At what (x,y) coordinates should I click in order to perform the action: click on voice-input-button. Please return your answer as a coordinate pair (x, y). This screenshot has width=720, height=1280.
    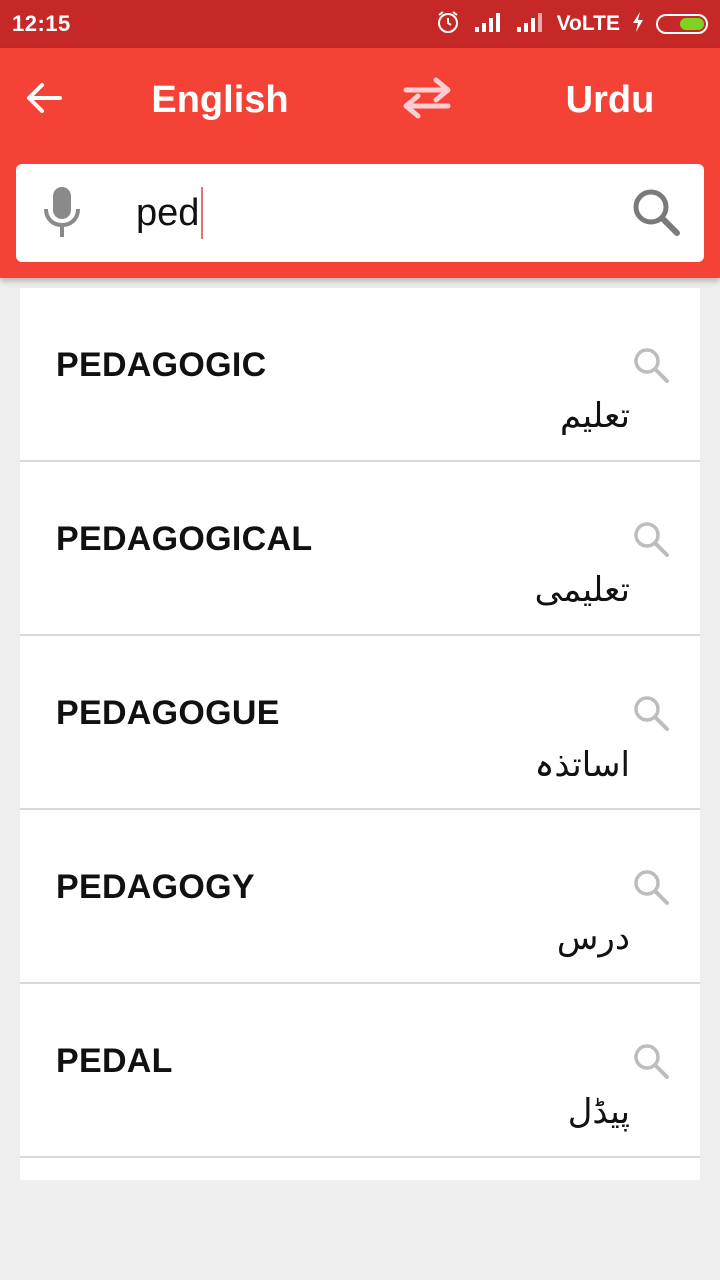
    Looking at the image, I should click on (62, 214).